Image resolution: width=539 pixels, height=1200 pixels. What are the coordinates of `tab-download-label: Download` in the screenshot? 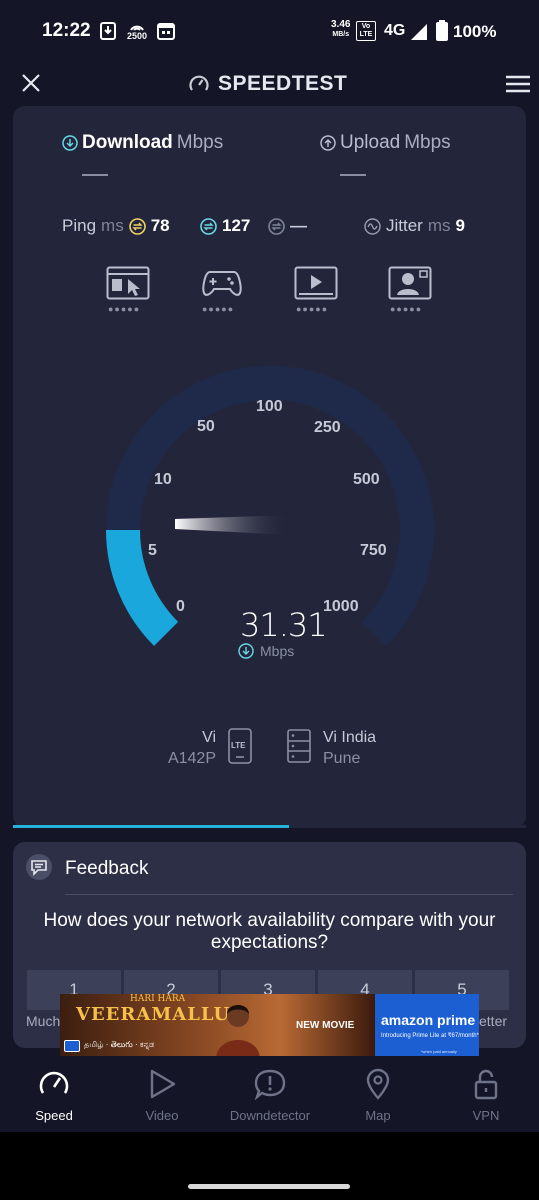 It's located at (127, 142).